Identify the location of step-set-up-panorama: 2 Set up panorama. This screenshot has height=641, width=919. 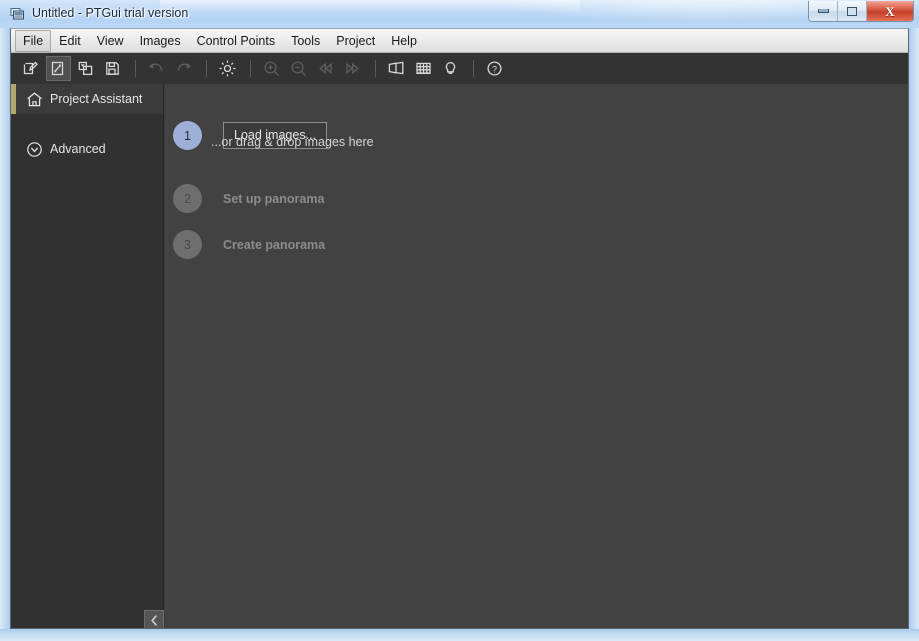
(248, 198).